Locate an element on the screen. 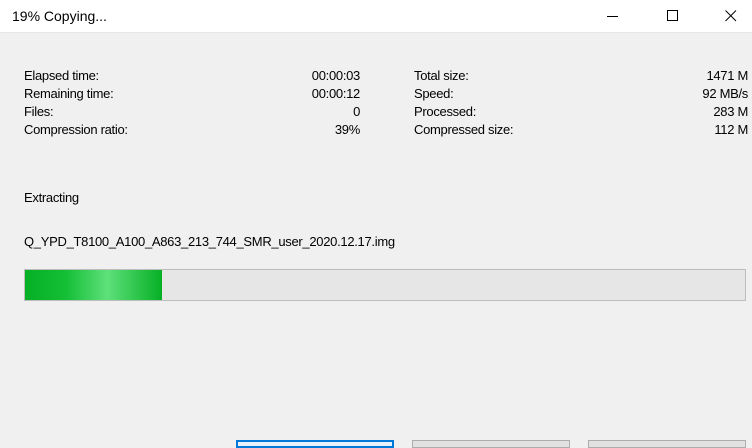 The image size is (752, 448). close-button is located at coordinates (730, 16).